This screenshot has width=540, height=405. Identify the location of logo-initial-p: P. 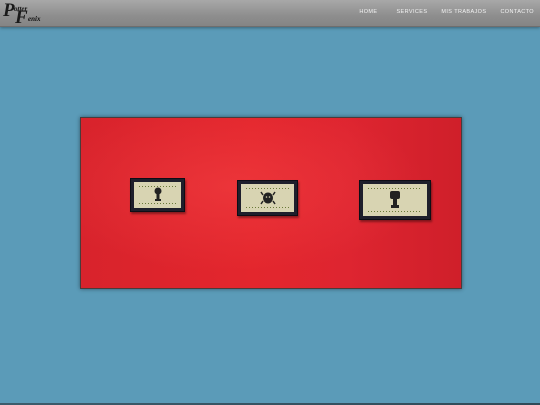
(9, 10).